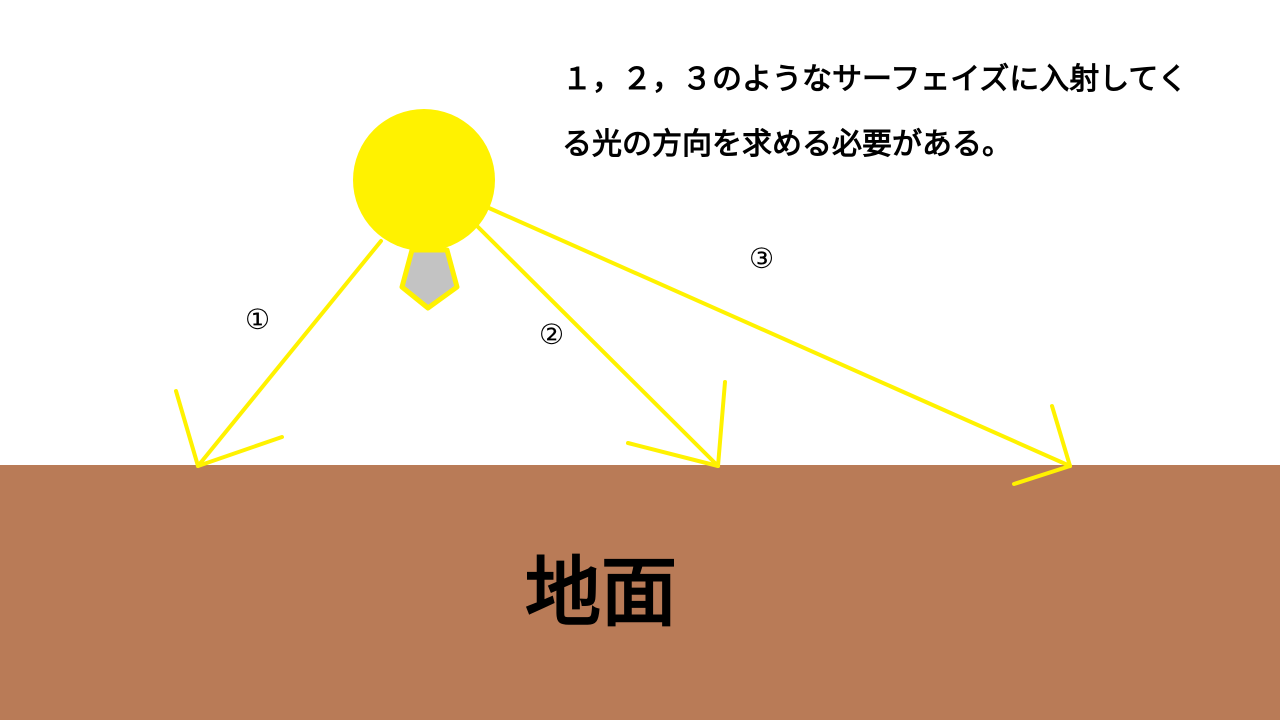  I want to click on ray-1-arrowhead-left, so click(187, 428).